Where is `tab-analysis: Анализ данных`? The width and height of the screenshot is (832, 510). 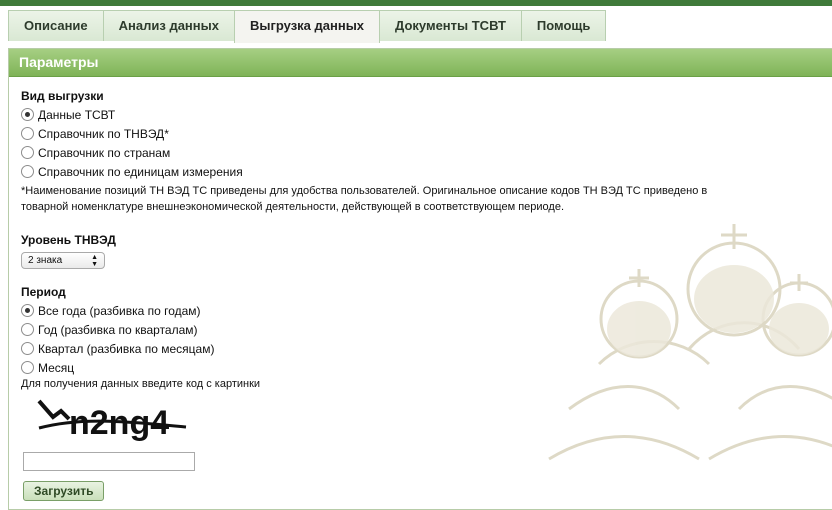 tab-analysis: Анализ данных is located at coordinates (168, 25).